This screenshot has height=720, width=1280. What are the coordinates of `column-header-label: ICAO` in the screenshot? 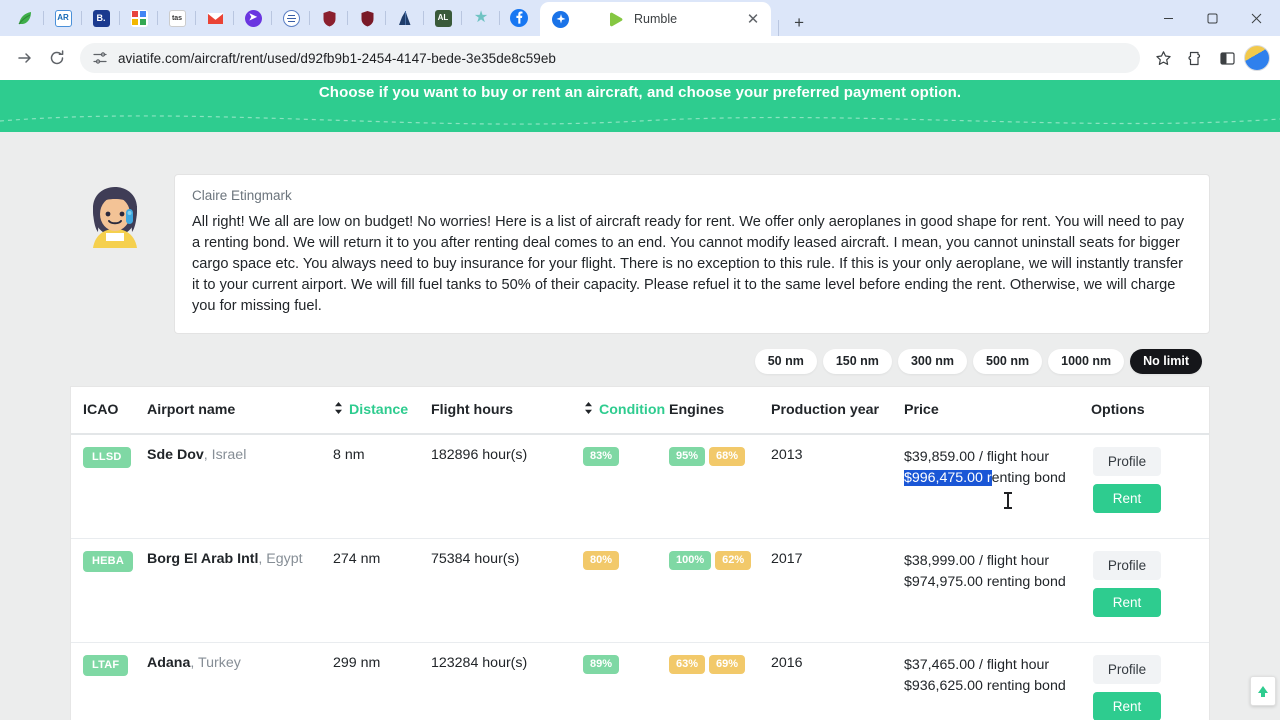 It's located at (101, 410).